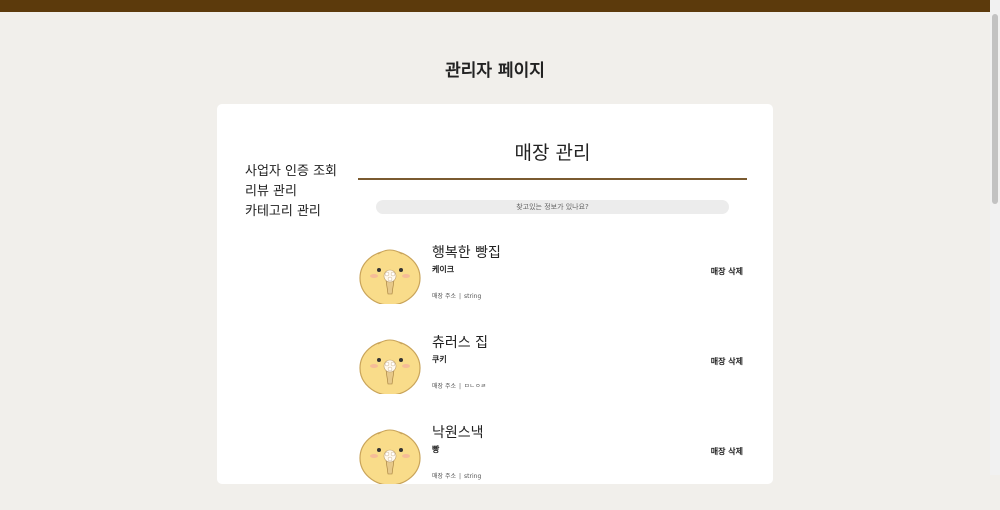 This screenshot has width=1000, height=510. Describe the element at coordinates (552, 465) in the screenshot. I see `store-item: 낙원스낵 빵 매장 주소 | string 매장 삭제` at that location.